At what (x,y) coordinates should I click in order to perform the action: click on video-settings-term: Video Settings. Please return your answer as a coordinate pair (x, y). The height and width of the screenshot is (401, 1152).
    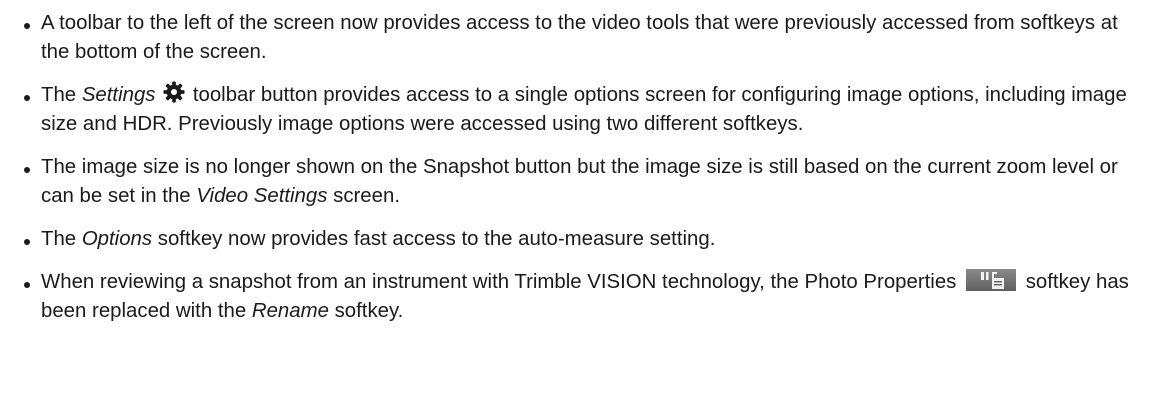
    Looking at the image, I should click on (262, 196).